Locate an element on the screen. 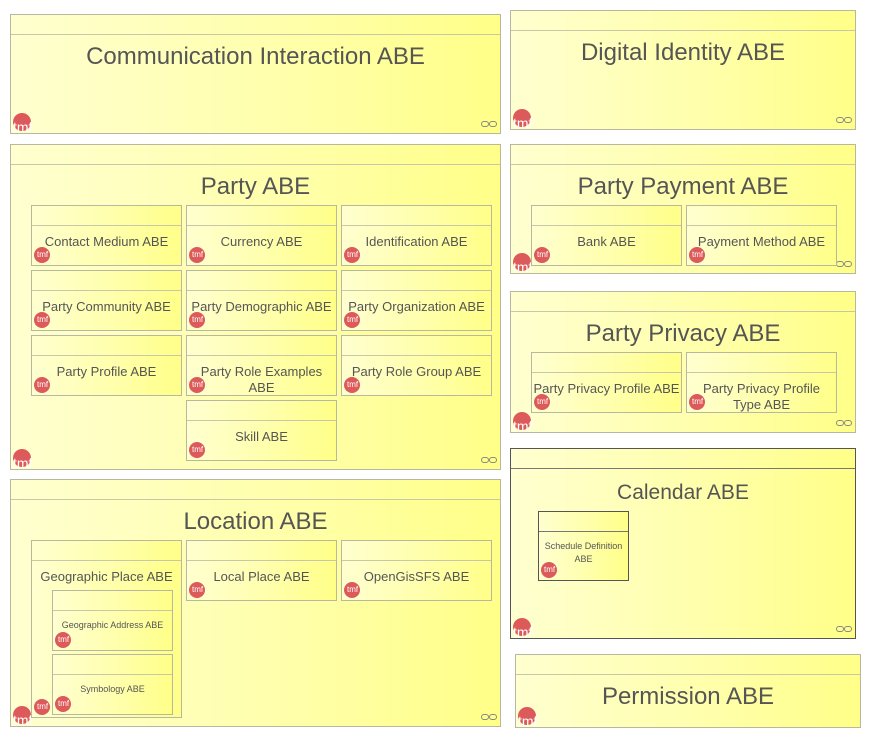  permission-abe: Permission ABE tmf is located at coordinates (688, 691).